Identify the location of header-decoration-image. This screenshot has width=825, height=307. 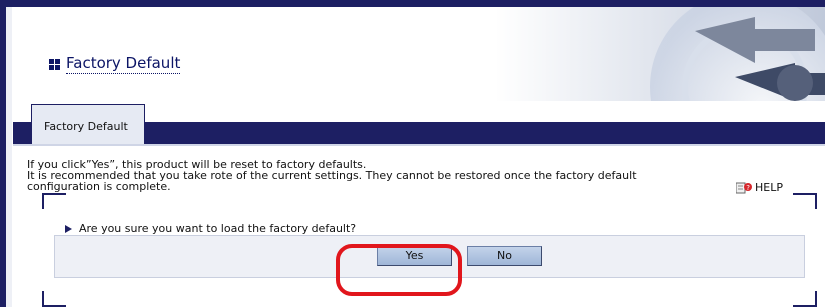
(660, 54).